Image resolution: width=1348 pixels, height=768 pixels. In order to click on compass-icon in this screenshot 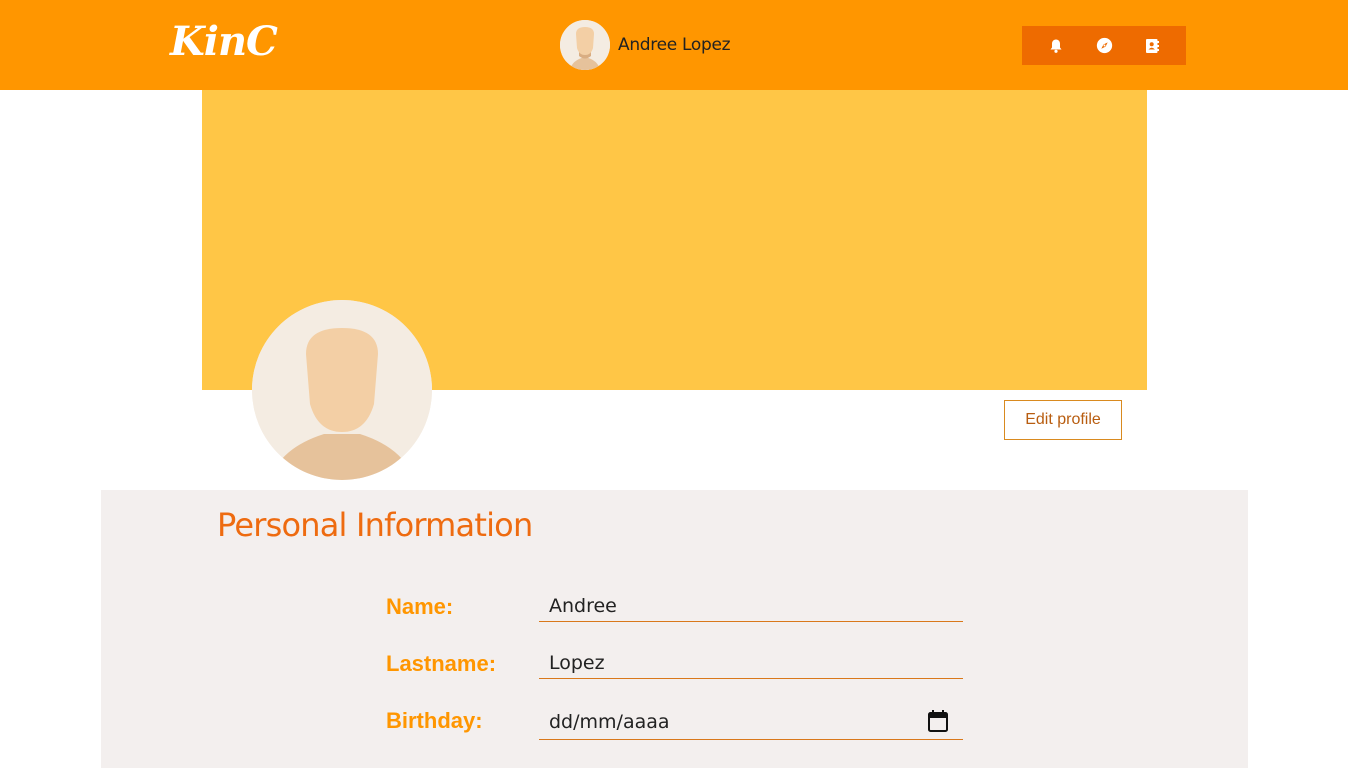, I will do `click(1104, 46)`.